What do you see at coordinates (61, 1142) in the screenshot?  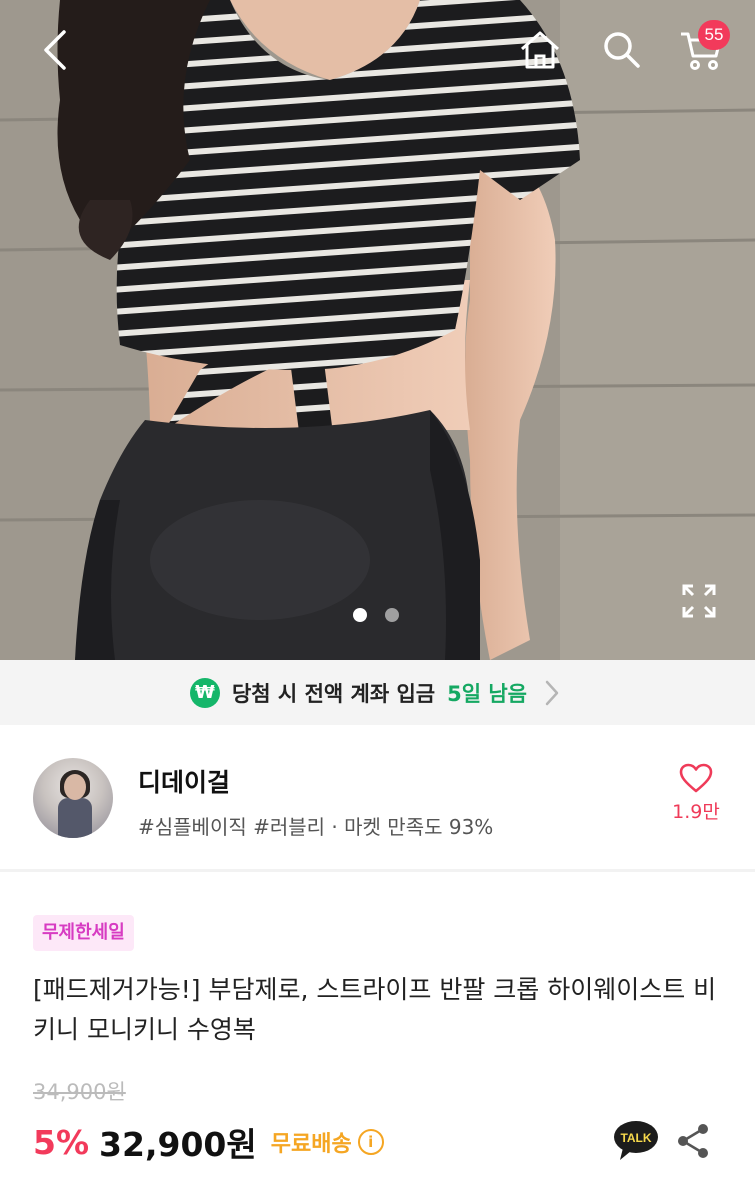 I see `discount-rate: 5%` at bounding box center [61, 1142].